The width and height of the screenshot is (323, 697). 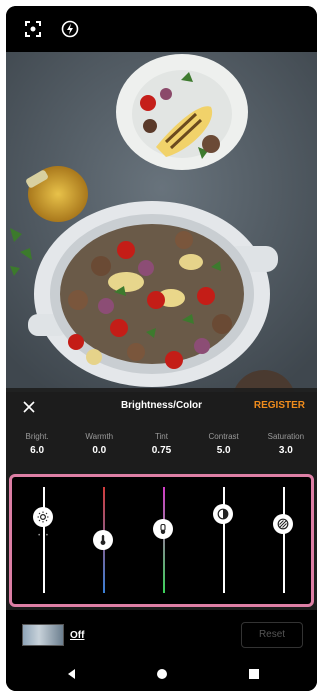 I want to click on recents-icon, so click(x=254, y=674).